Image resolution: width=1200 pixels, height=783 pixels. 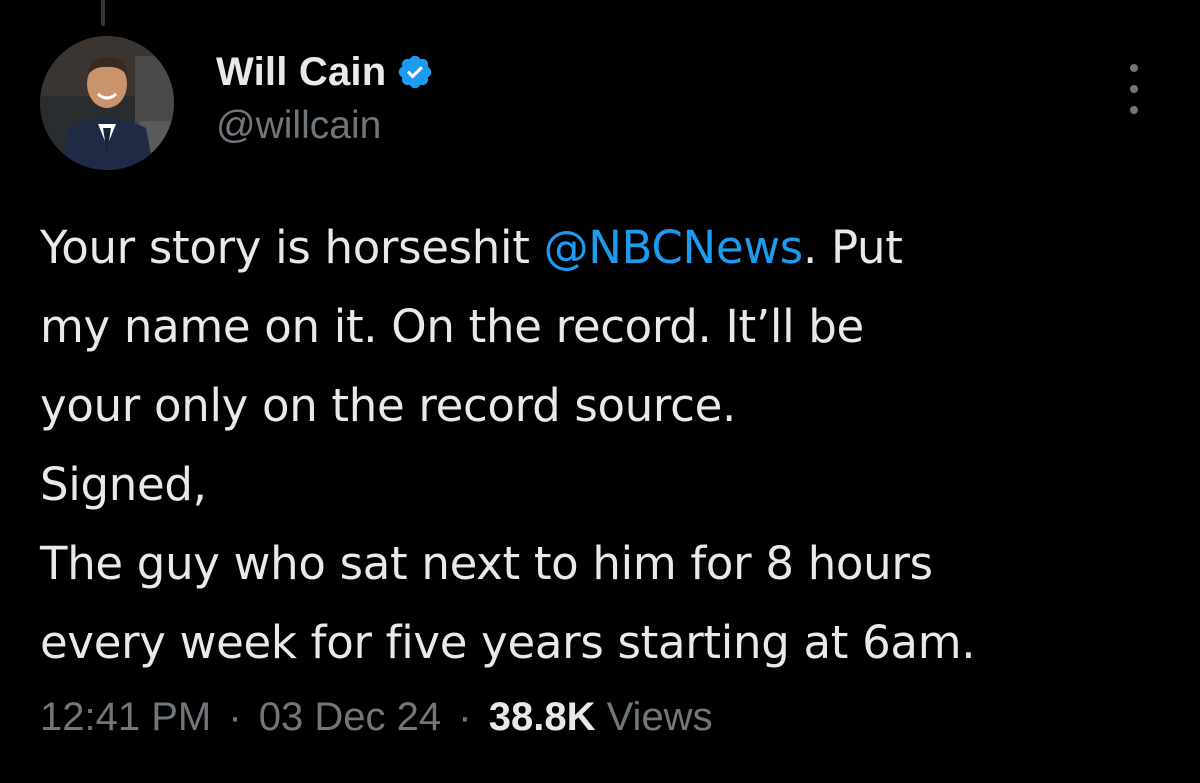 What do you see at coordinates (674, 247) in the screenshot?
I see `mention-link: @NBCNews` at bounding box center [674, 247].